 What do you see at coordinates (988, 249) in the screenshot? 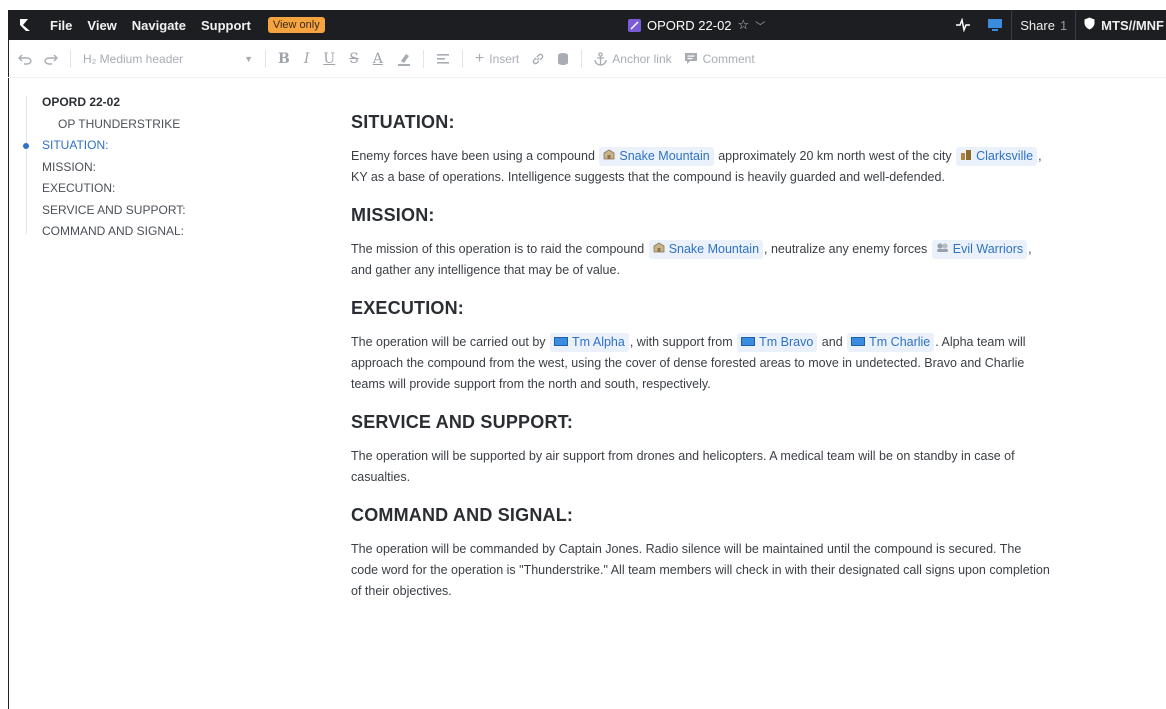
I see `entity-link-label: Evil Warriors` at bounding box center [988, 249].